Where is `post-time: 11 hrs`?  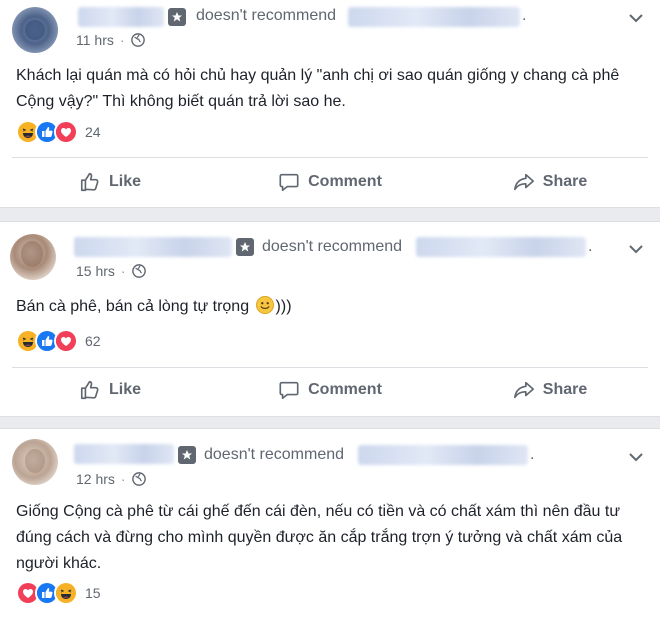
post-time: 11 hrs is located at coordinates (95, 40).